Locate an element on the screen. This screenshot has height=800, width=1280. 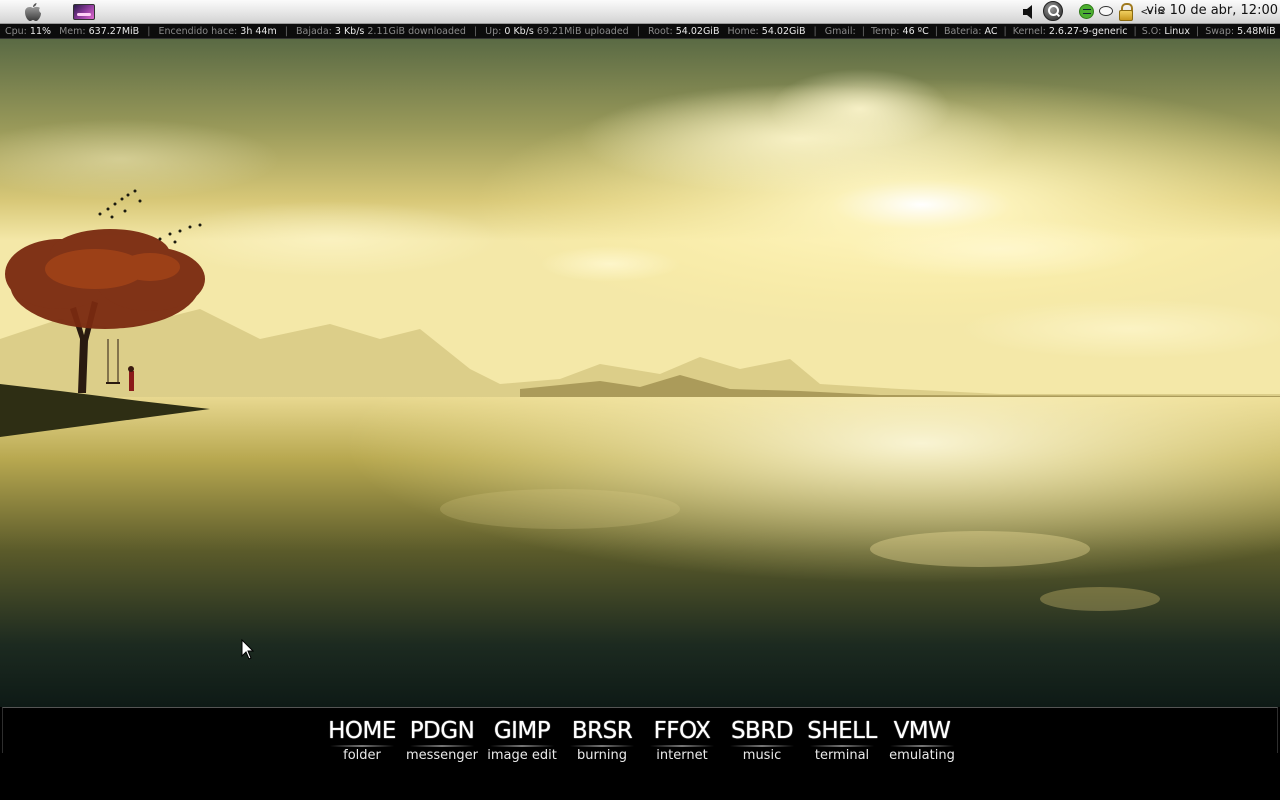
kernel-stat: Kernel: 2.6.27-9-generic is located at coordinates (1070, 31).